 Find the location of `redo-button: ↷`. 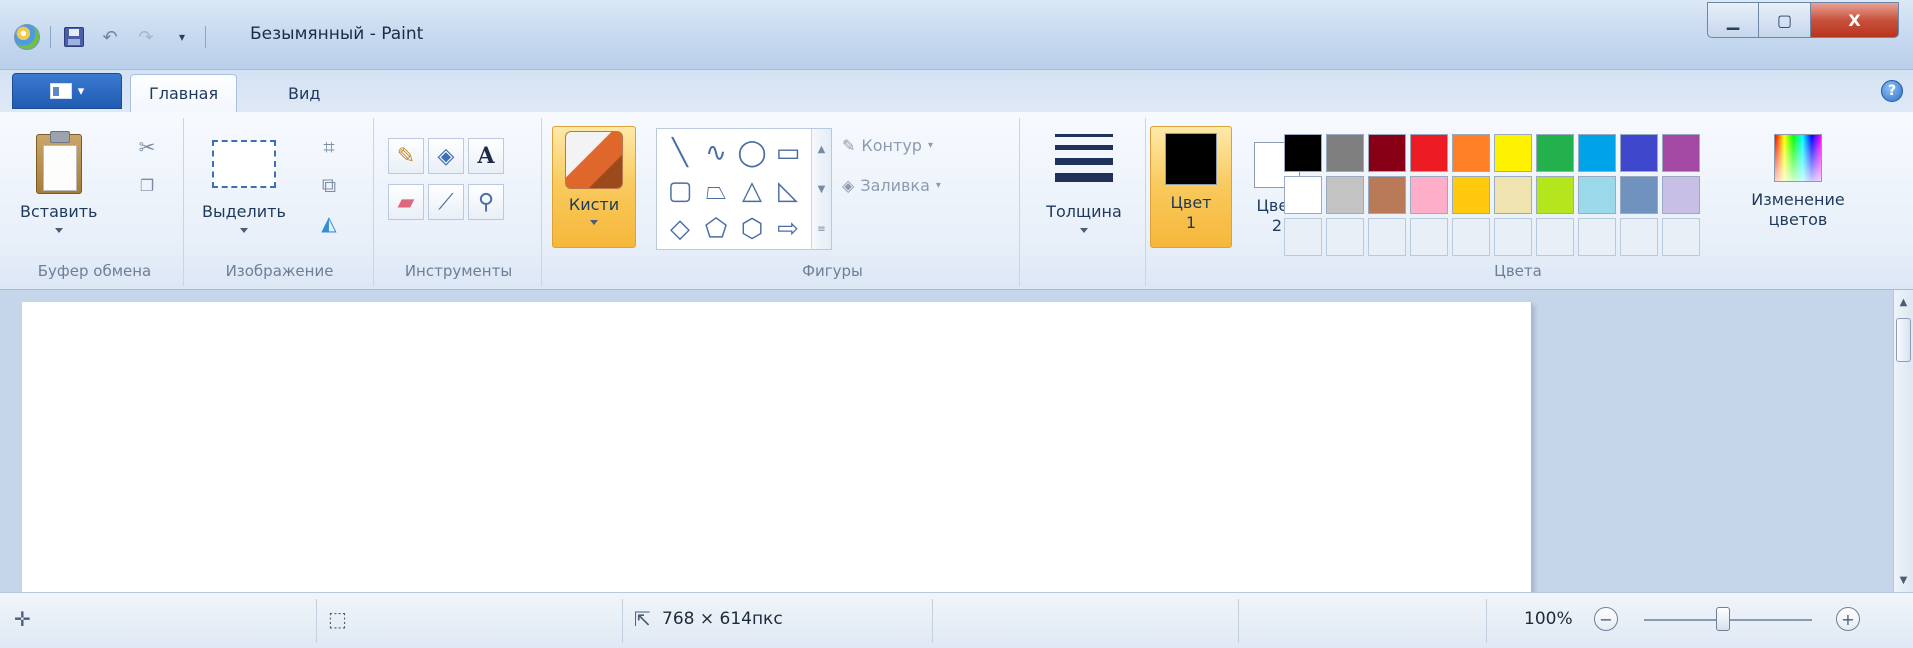

redo-button: ↷ is located at coordinates (146, 37).